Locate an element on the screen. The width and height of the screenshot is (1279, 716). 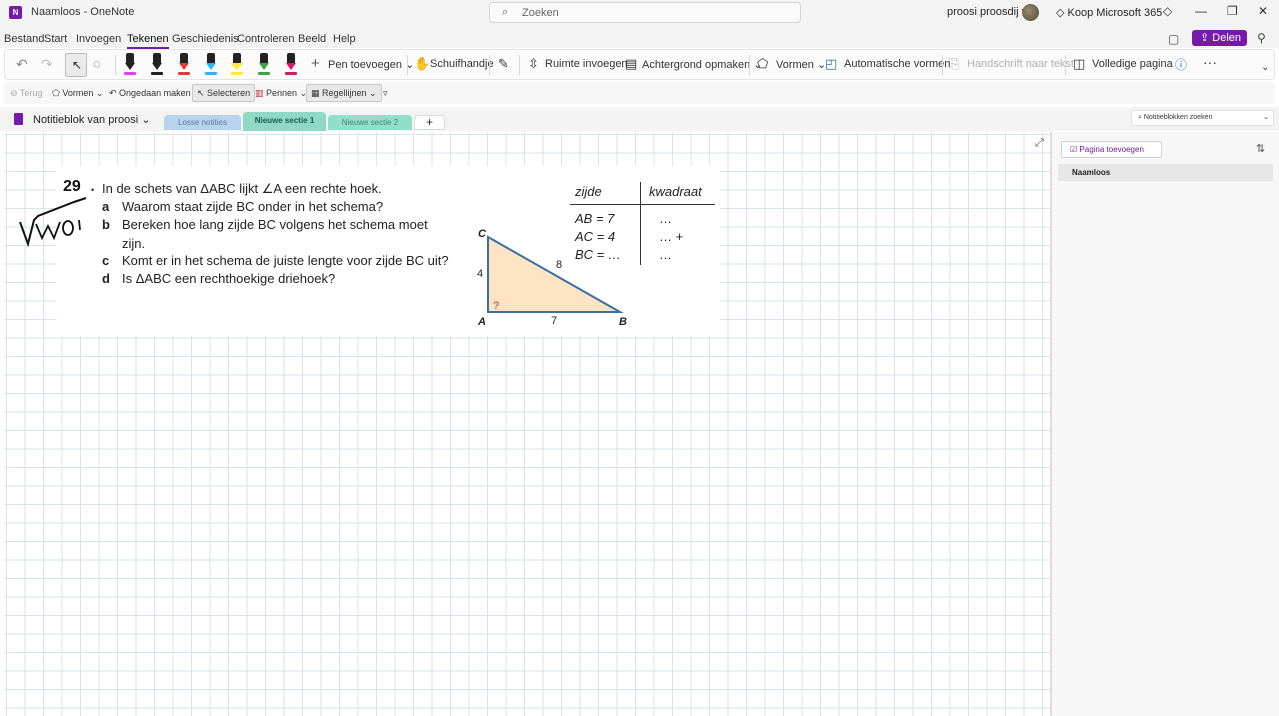
minimize-button: — is located at coordinates (1201, 11).